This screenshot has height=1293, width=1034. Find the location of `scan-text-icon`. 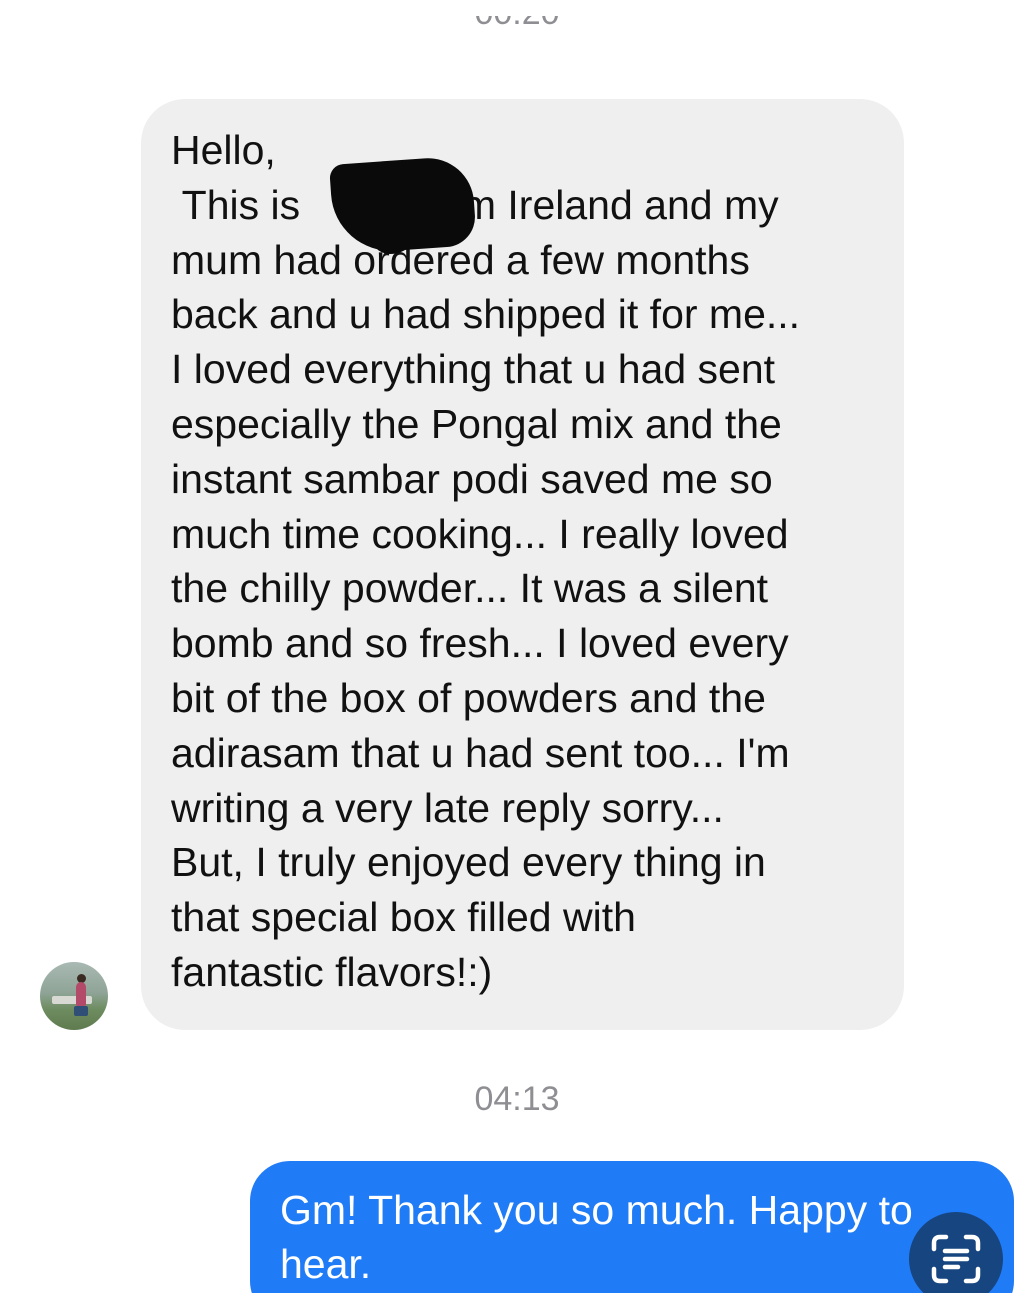

scan-text-icon is located at coordinates (956, 1259).